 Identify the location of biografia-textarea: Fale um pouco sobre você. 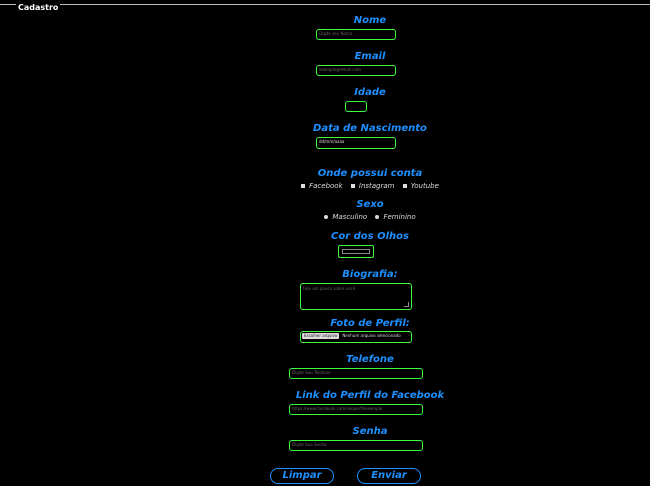
(356, 296).